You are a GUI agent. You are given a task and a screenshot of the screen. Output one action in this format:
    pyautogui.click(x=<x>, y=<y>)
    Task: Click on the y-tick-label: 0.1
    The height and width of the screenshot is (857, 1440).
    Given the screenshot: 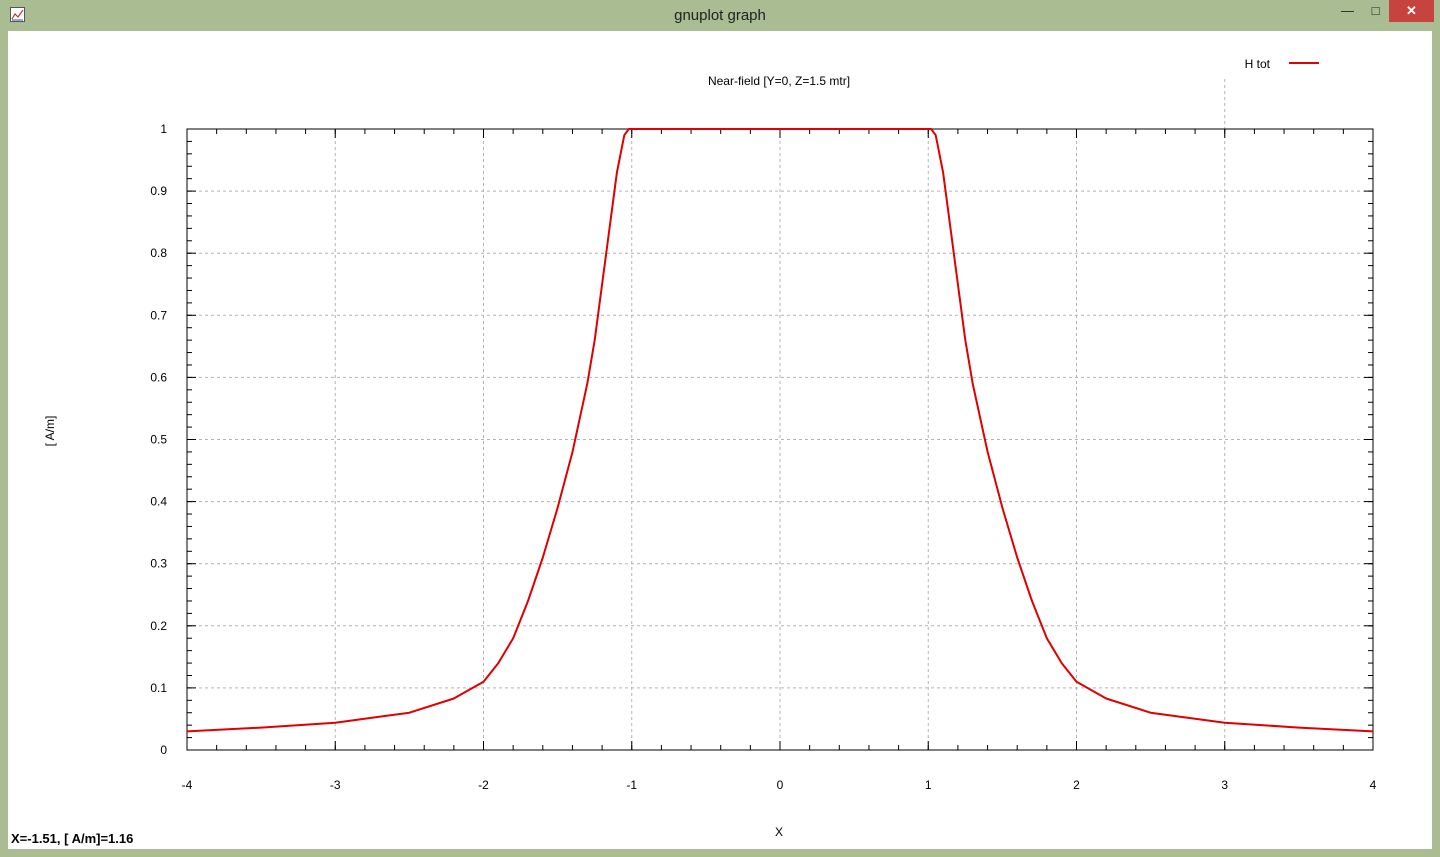 What is the action you would take?
    pyautogui.click(x=158, y=688)
    